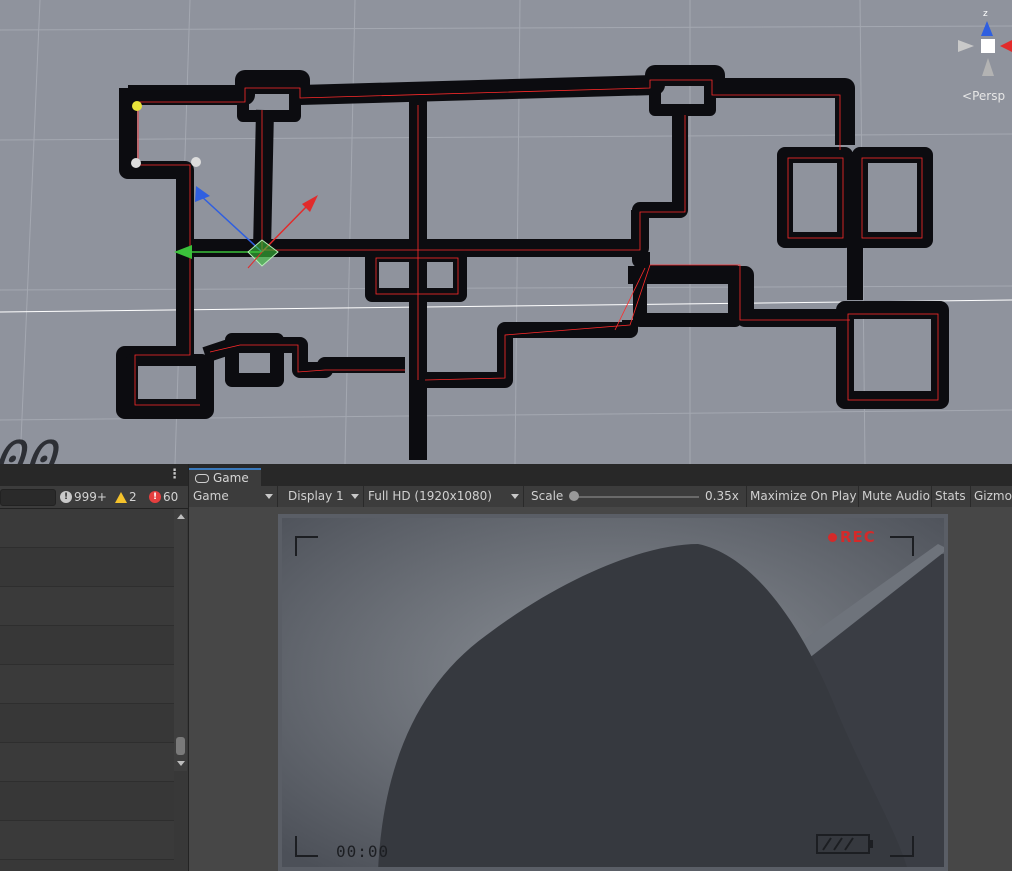 This screenshot has width=1012, height=871. Describe the element at coordinates (121, 497) in the screenshot. I see `warning-icon` at that location.